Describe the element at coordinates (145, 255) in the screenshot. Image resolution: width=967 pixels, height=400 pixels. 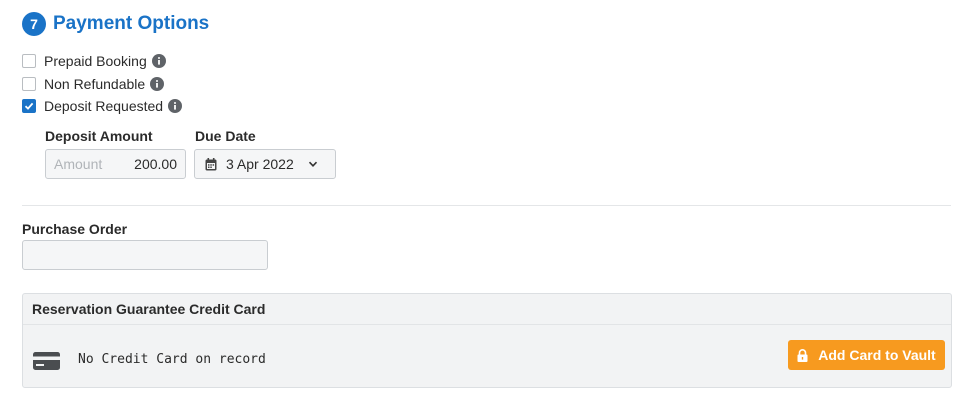
I see `purchase-order-input` at that location.